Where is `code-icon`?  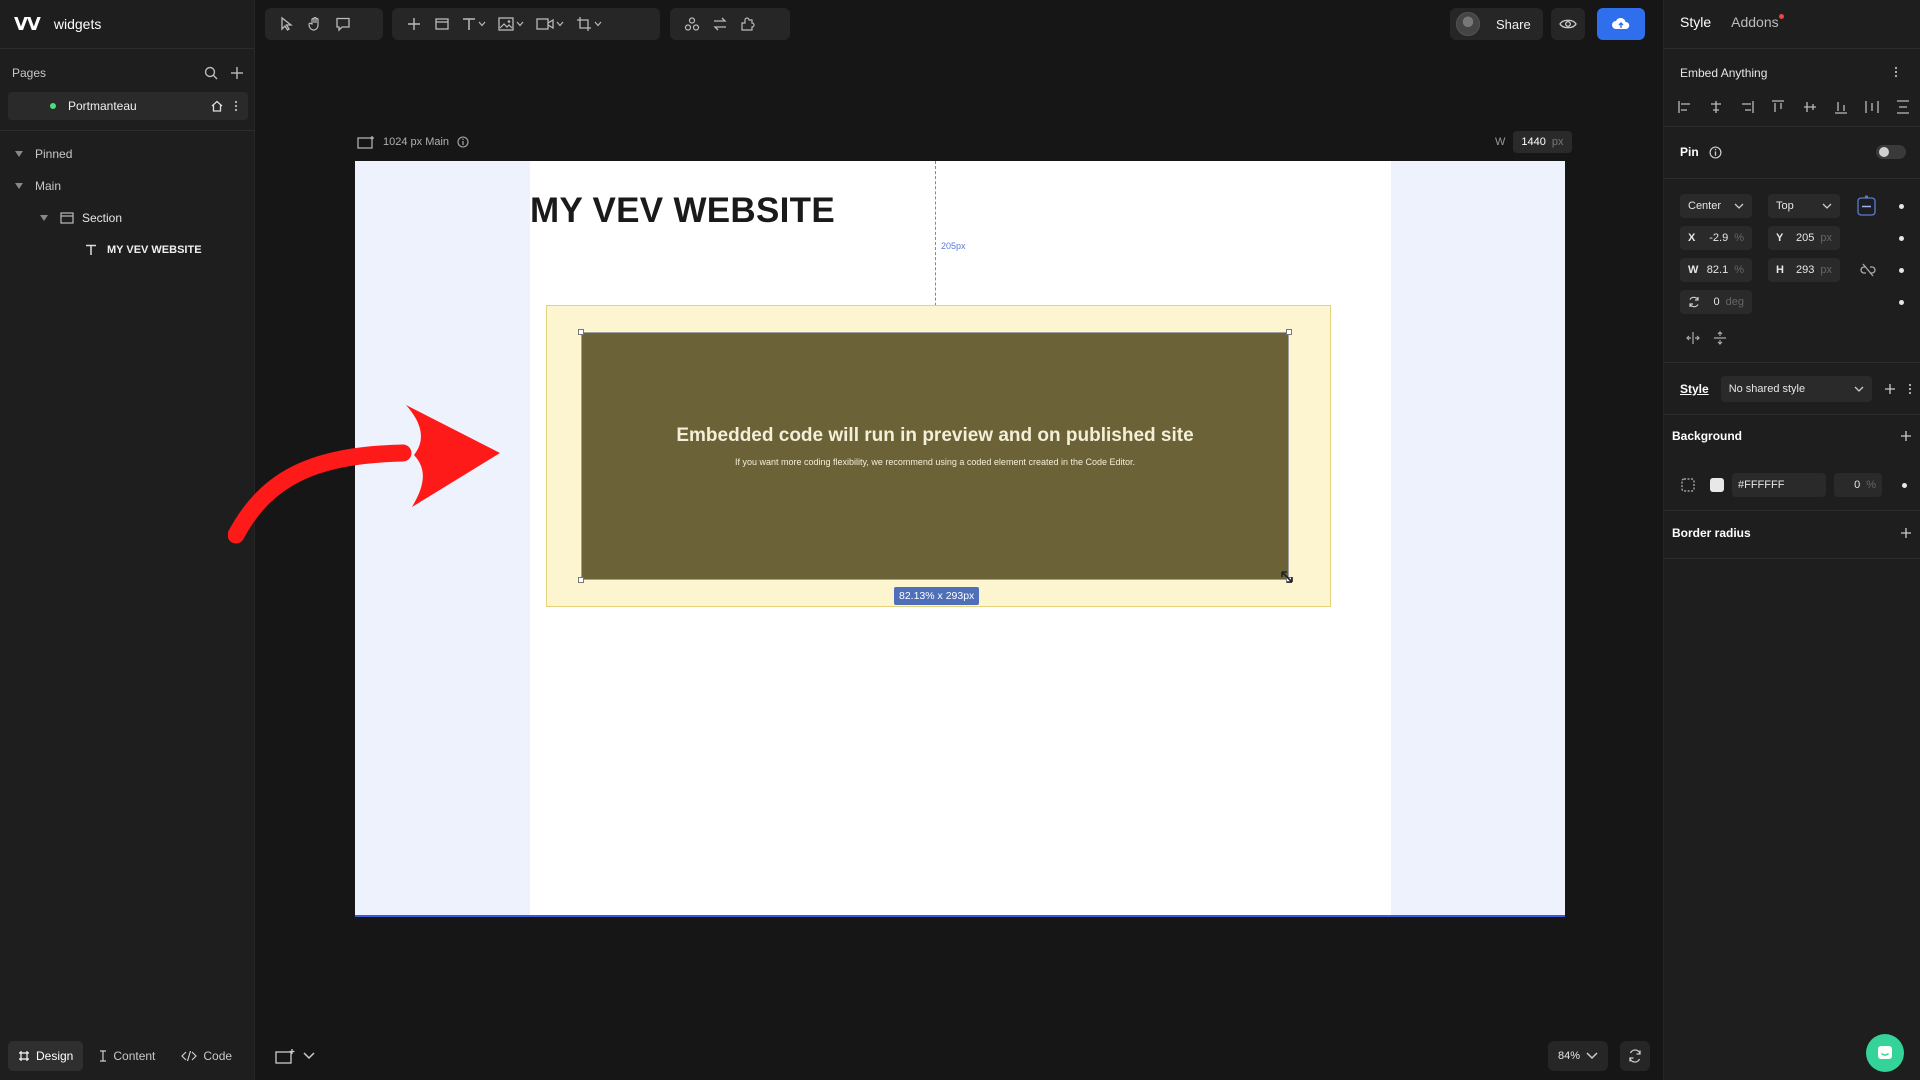 code-icon is located at coordinates (189, 1056).